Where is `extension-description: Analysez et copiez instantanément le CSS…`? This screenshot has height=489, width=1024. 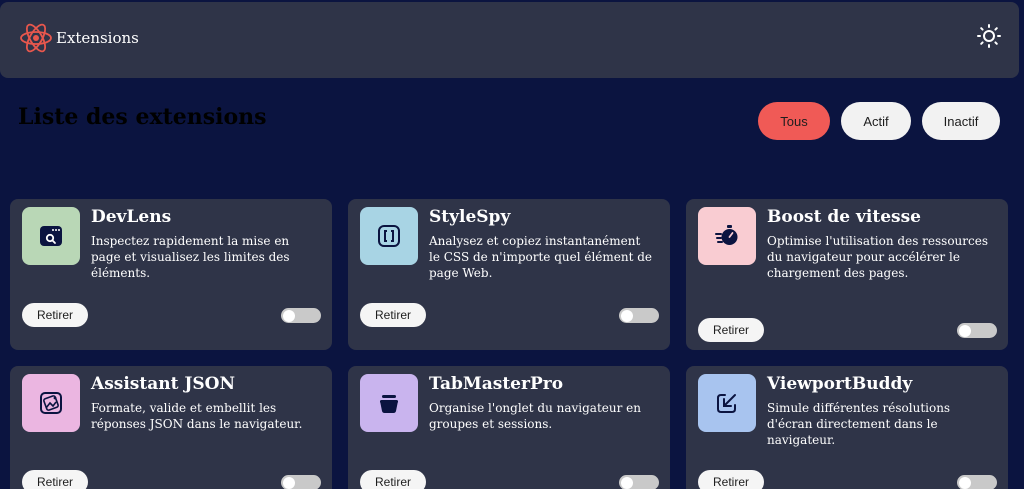 extension-description: Analysez et copiez instantanément le CSS… is located at coordinates (541, 257).